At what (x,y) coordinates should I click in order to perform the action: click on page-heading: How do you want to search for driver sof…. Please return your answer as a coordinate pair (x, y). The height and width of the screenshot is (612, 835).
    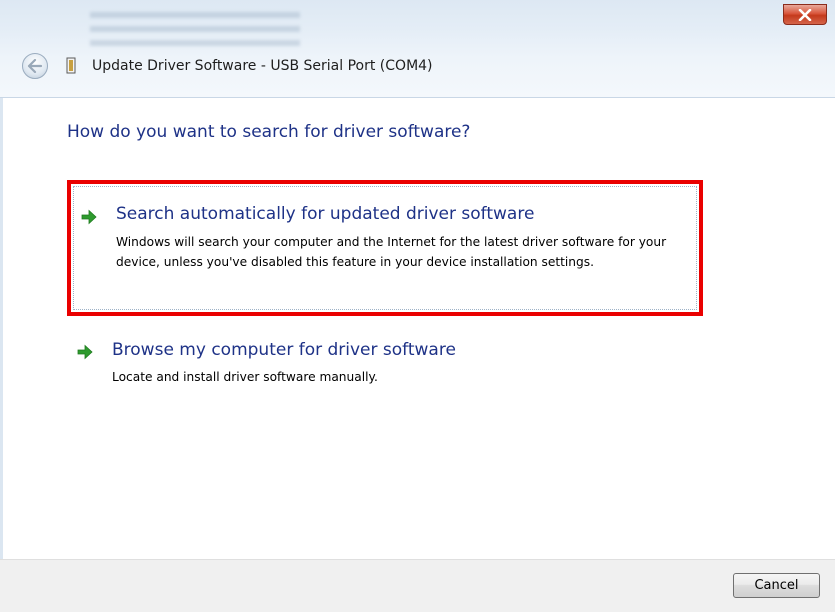
    Looking at the image, I should click on (269, 132).